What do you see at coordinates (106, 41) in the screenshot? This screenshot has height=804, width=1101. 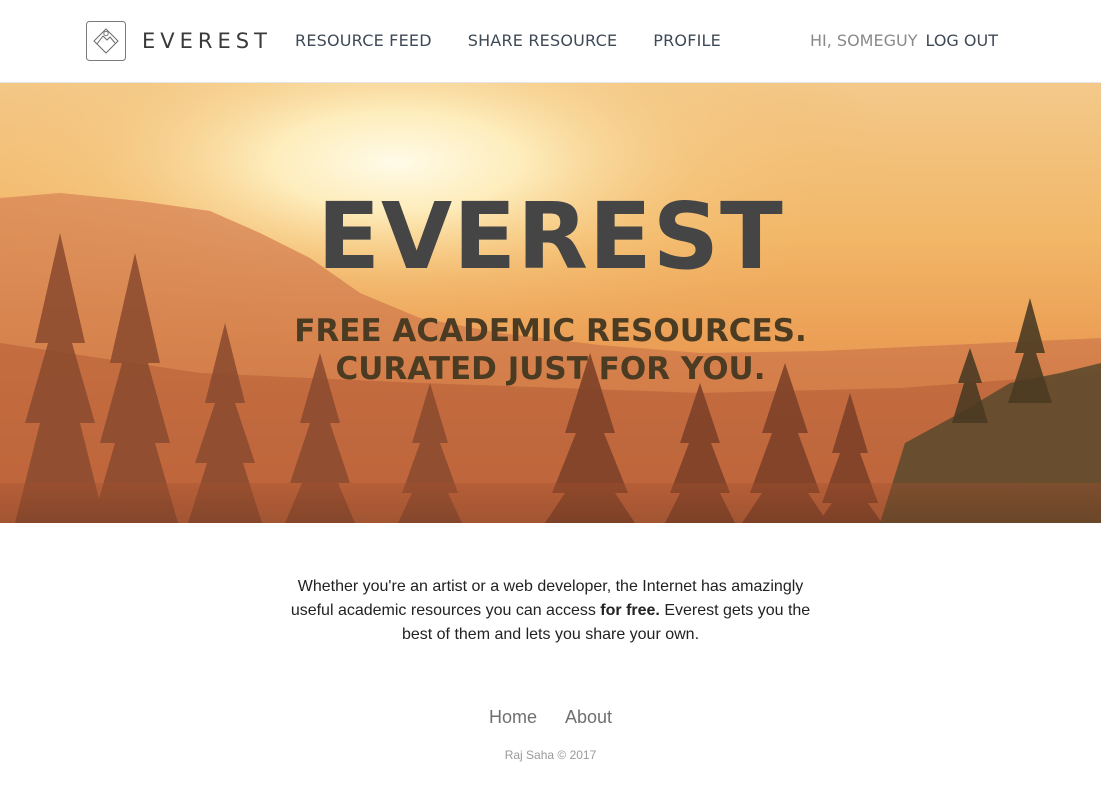 I see `everest-logo-icon` at bounding box center [106, 41].